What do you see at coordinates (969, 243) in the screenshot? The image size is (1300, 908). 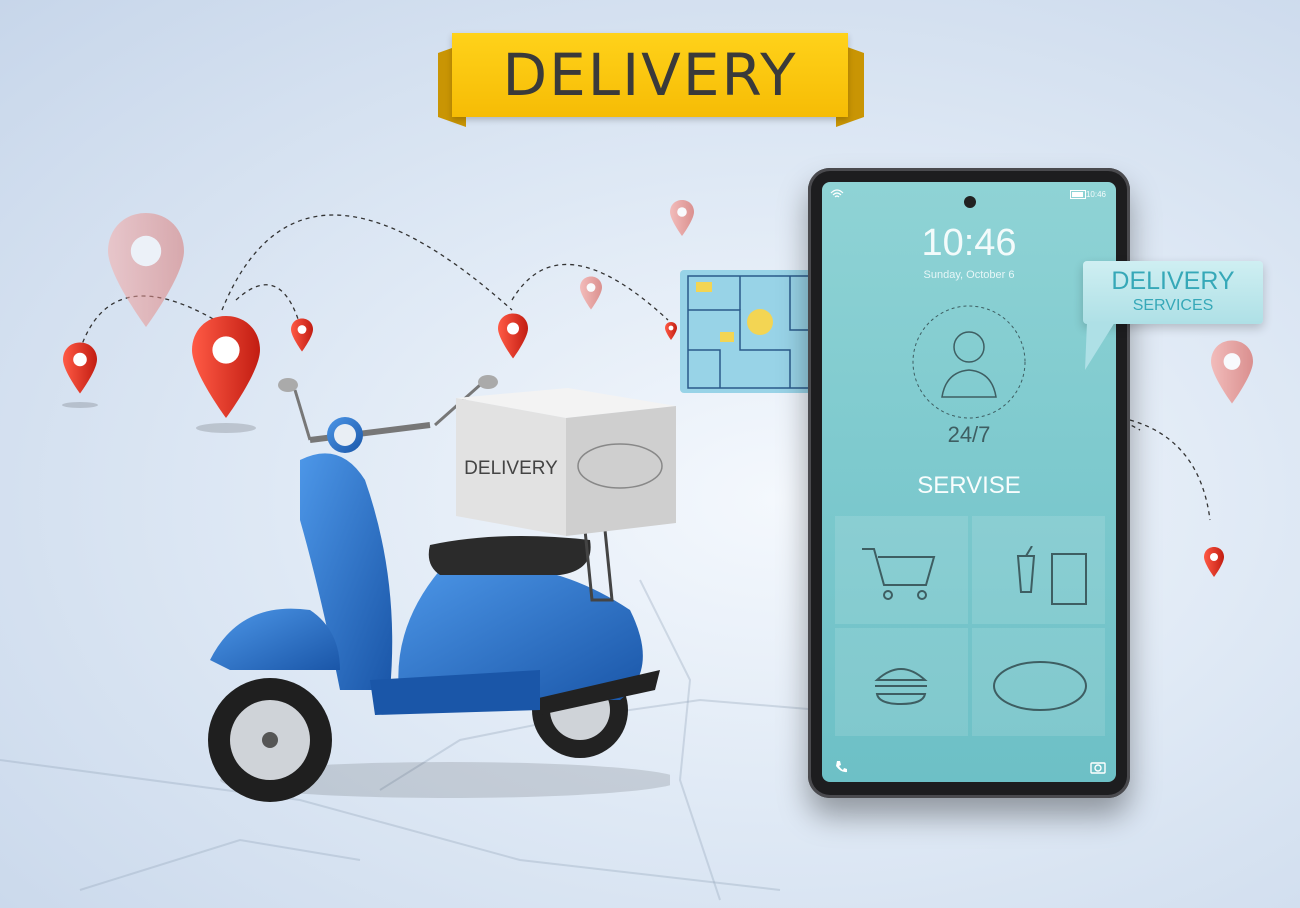 I see `clock: 10:46` at bounding box center [969, 243].